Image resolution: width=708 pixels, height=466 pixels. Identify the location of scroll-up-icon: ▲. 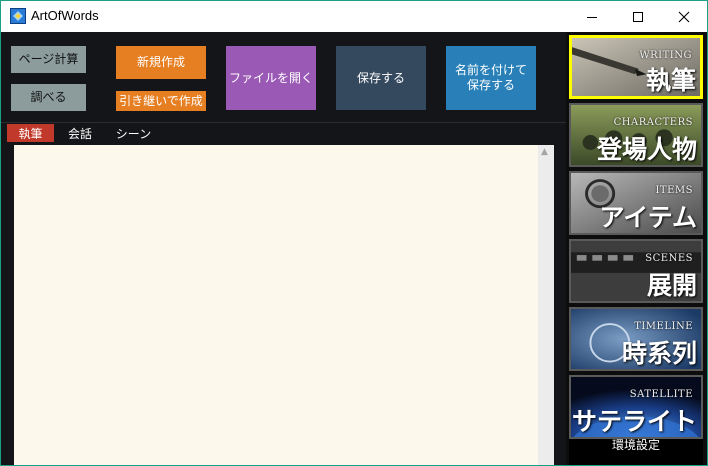
(544, 152).